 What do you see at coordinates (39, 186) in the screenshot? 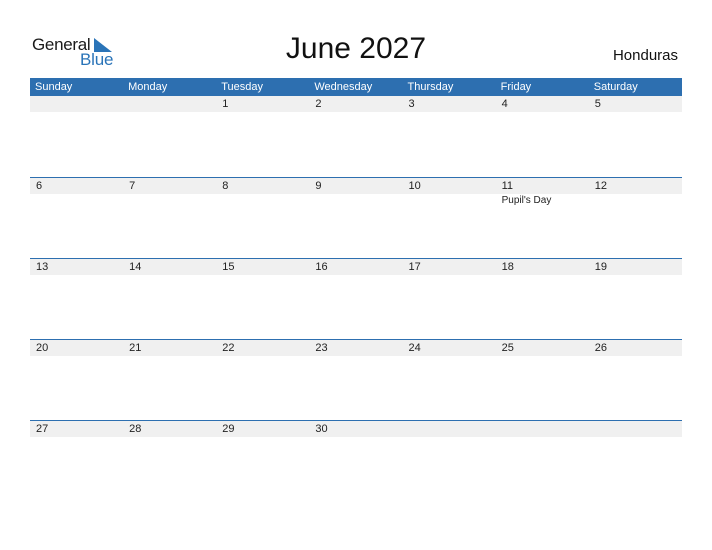
I see `day-number: 6` at bounding box center [39, 186].